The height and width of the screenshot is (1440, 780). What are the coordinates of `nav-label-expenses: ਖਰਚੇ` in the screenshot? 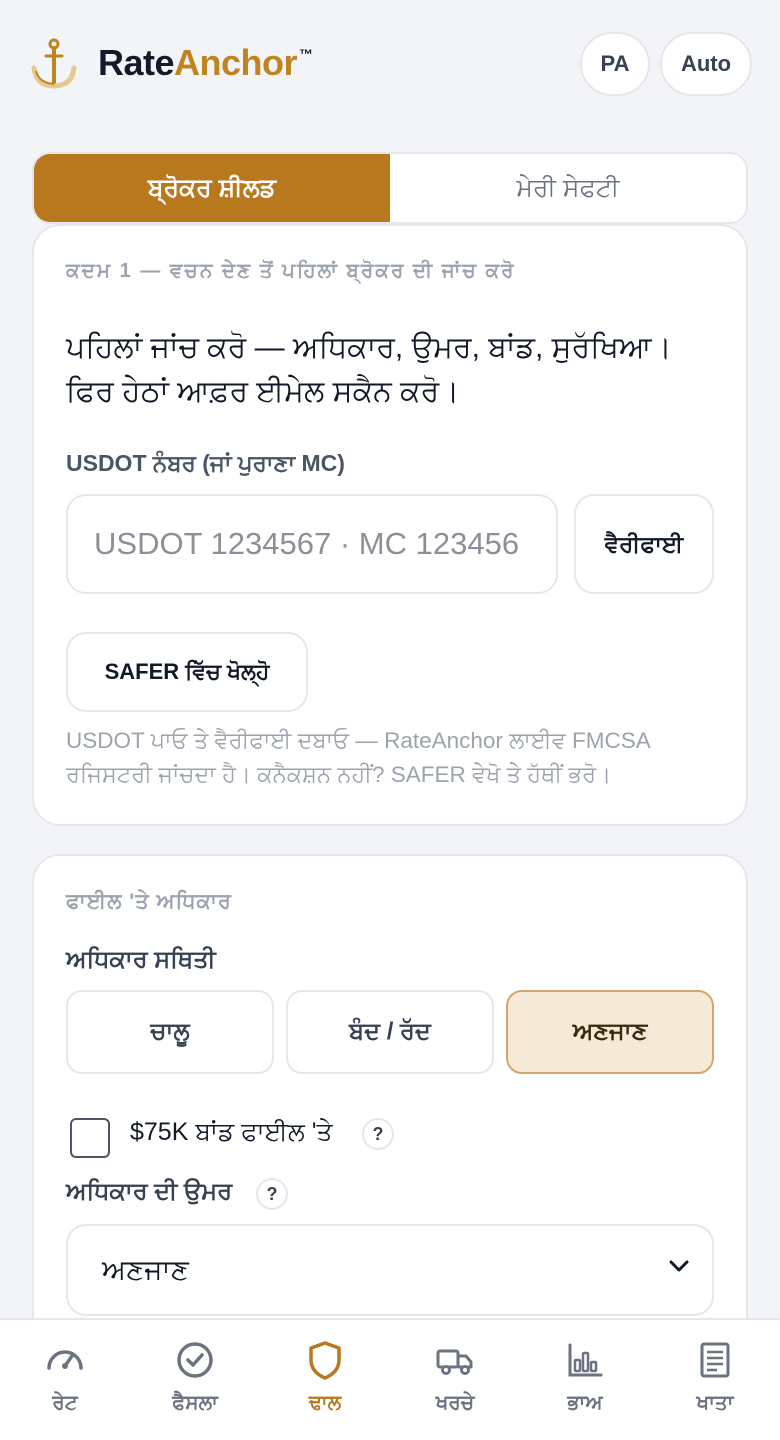 It's located at (455, 1403).